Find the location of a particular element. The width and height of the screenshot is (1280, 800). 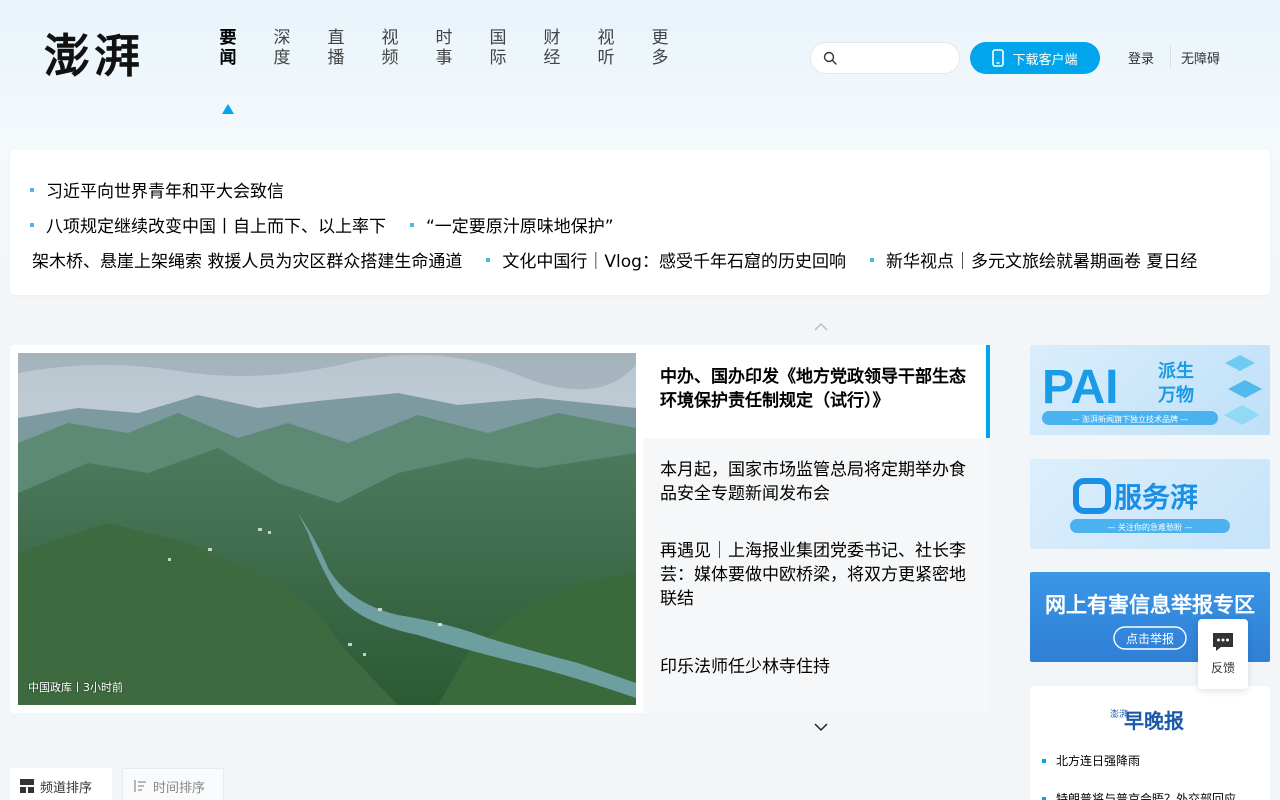

thepaper-logo: 澎湃 is located at coordinates (98, 54).